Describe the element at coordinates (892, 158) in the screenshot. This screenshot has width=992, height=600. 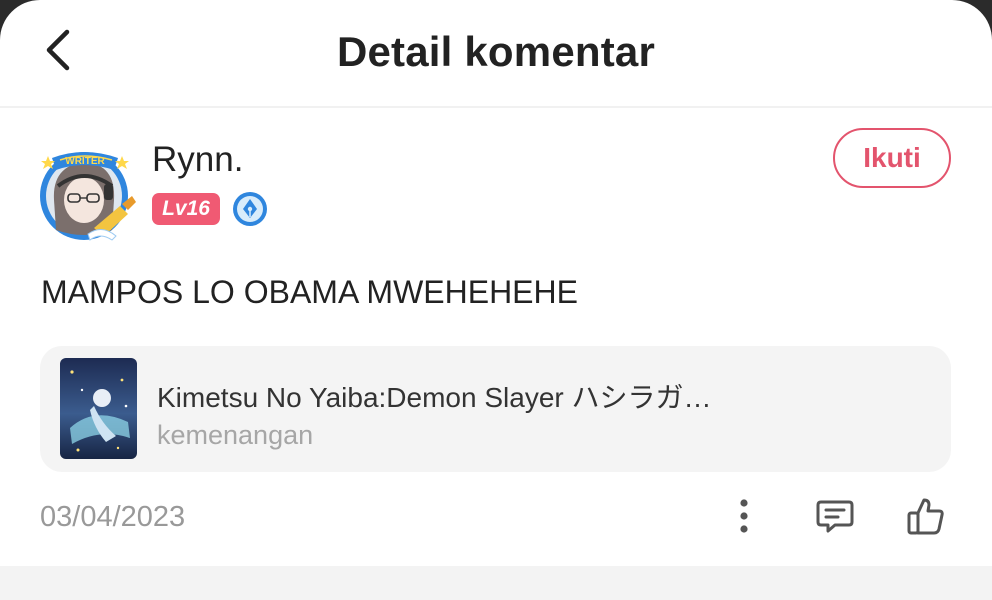
I see `follow-button: Ikuti` at that location.